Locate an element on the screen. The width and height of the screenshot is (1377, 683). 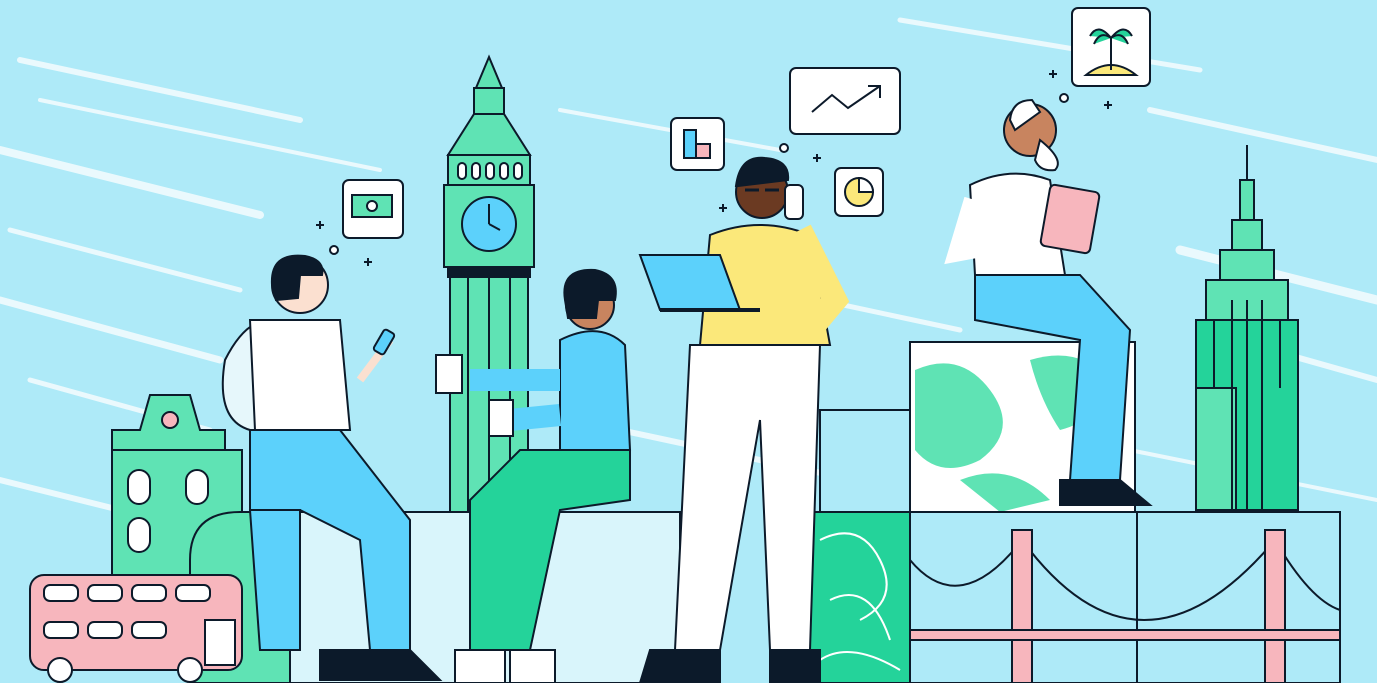
bar-chart-icon is located at coordinates (697, 144).